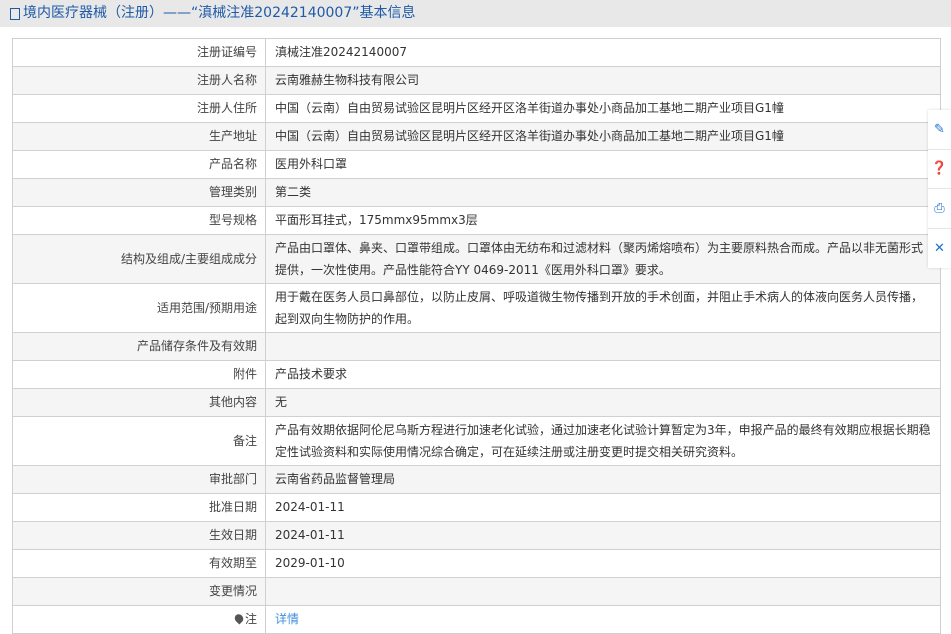 This screenshot has width=951, height=634. I want to click on row-label: 附件, so click(139, 374).